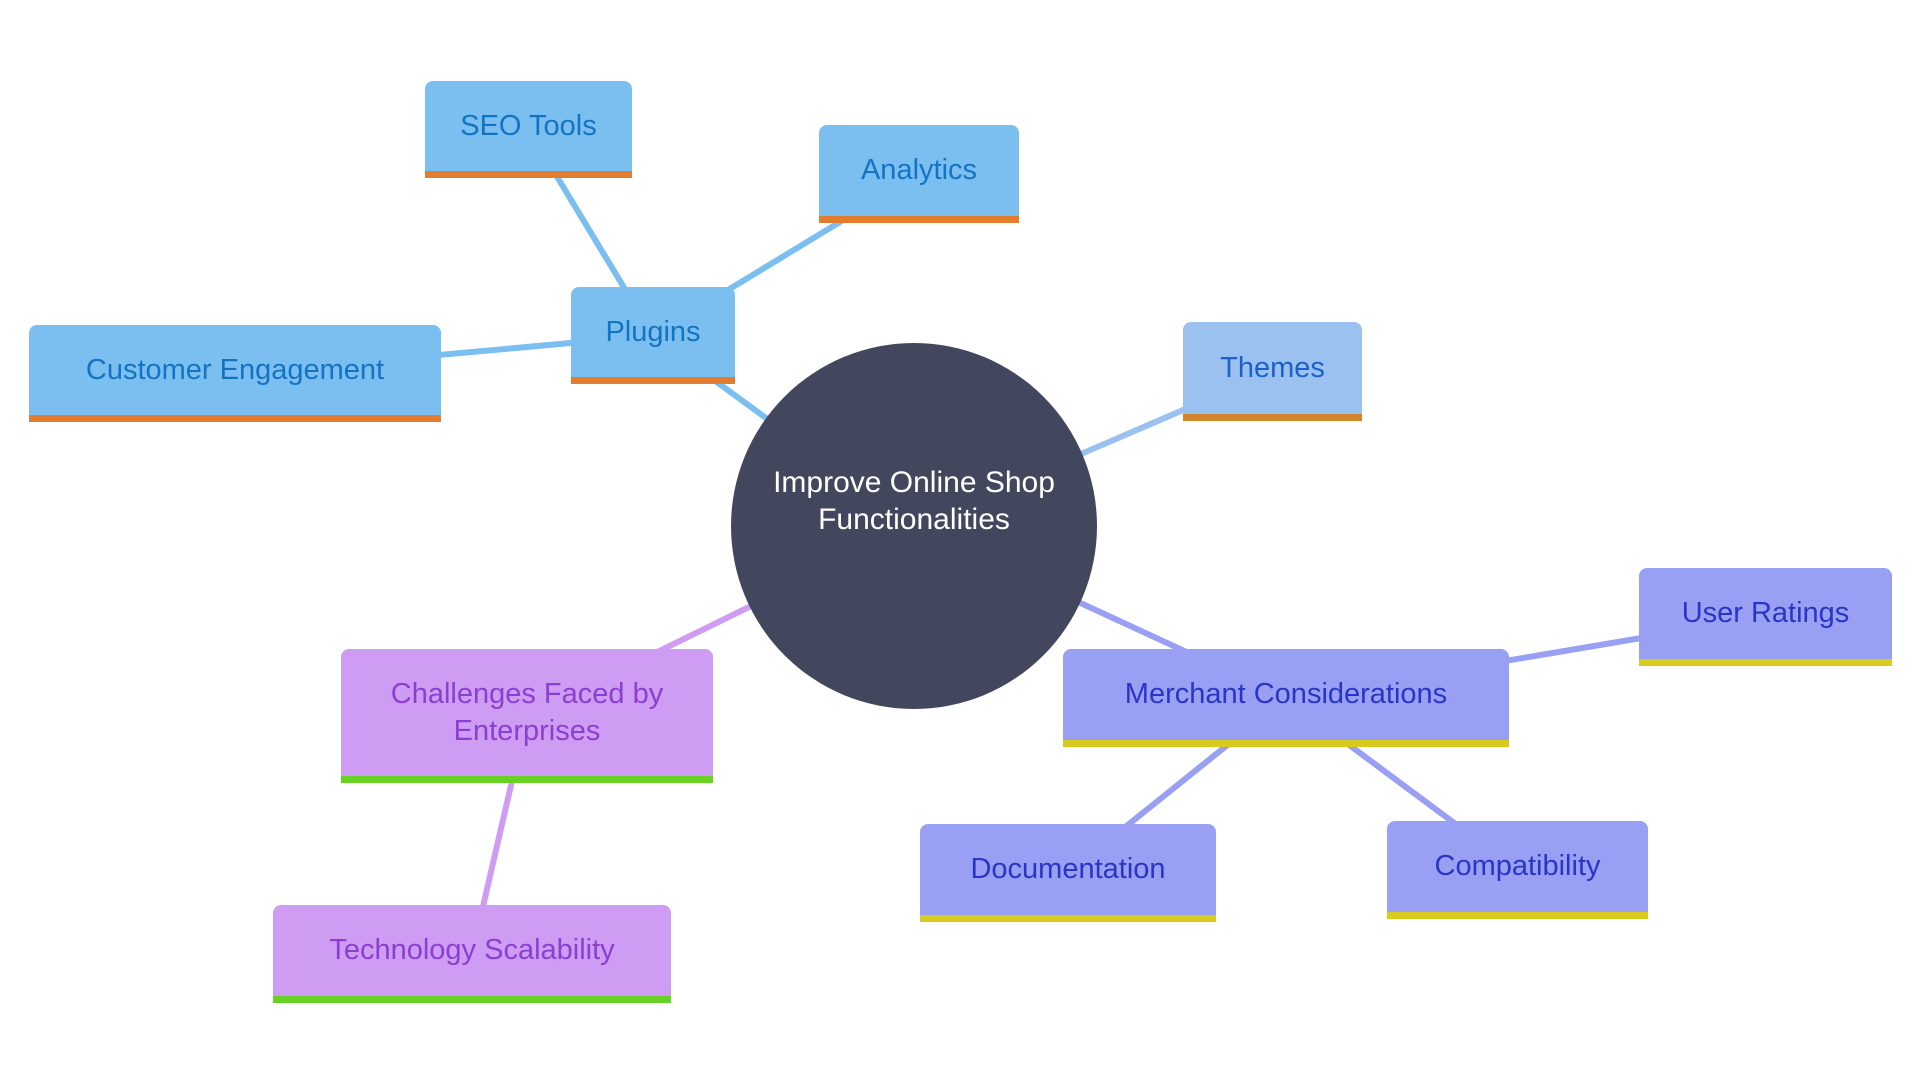 The width and height of the screenshot is (1920, 1080). I want to click on node-documentation: Documentation, so click(1068, 873).